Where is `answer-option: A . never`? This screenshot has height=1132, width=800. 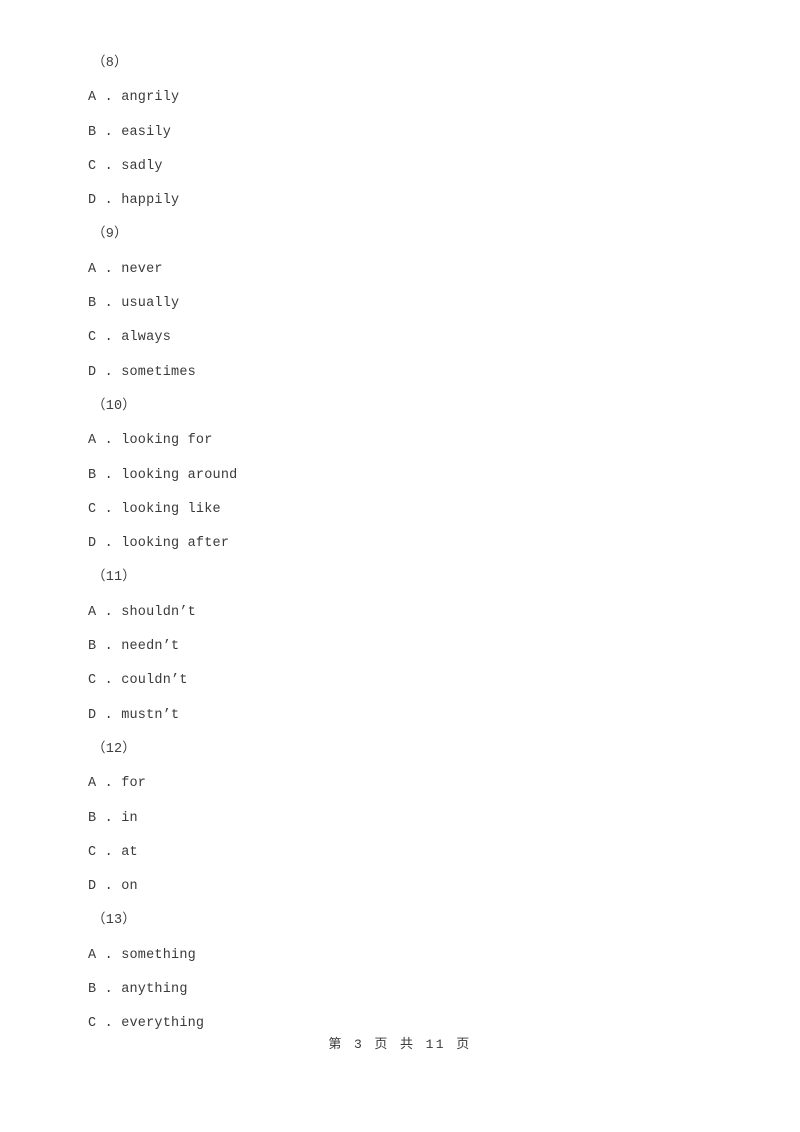 answer-option: A . never is located at coordinates (125, 269).